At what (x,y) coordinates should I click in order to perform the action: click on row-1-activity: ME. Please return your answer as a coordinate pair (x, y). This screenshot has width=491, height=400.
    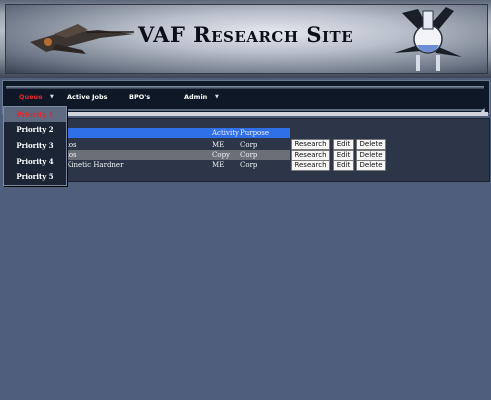
    Looking at the image, I should click on (218, 145).